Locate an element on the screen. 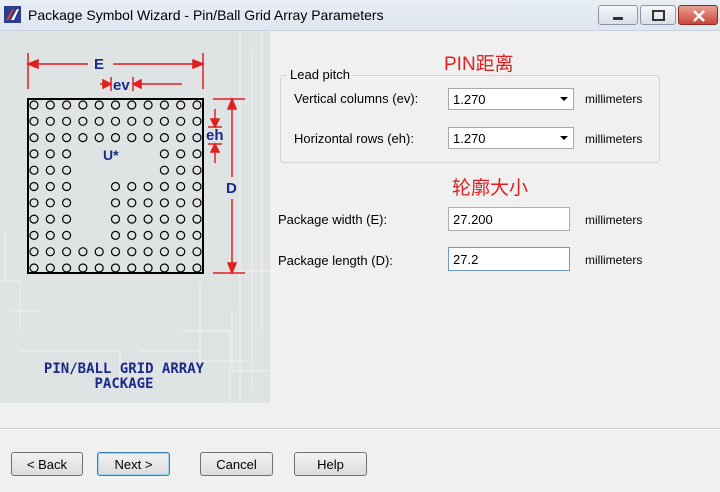 The image size is (720, 492). back-button: < Back is located at coordinates (47, 464).